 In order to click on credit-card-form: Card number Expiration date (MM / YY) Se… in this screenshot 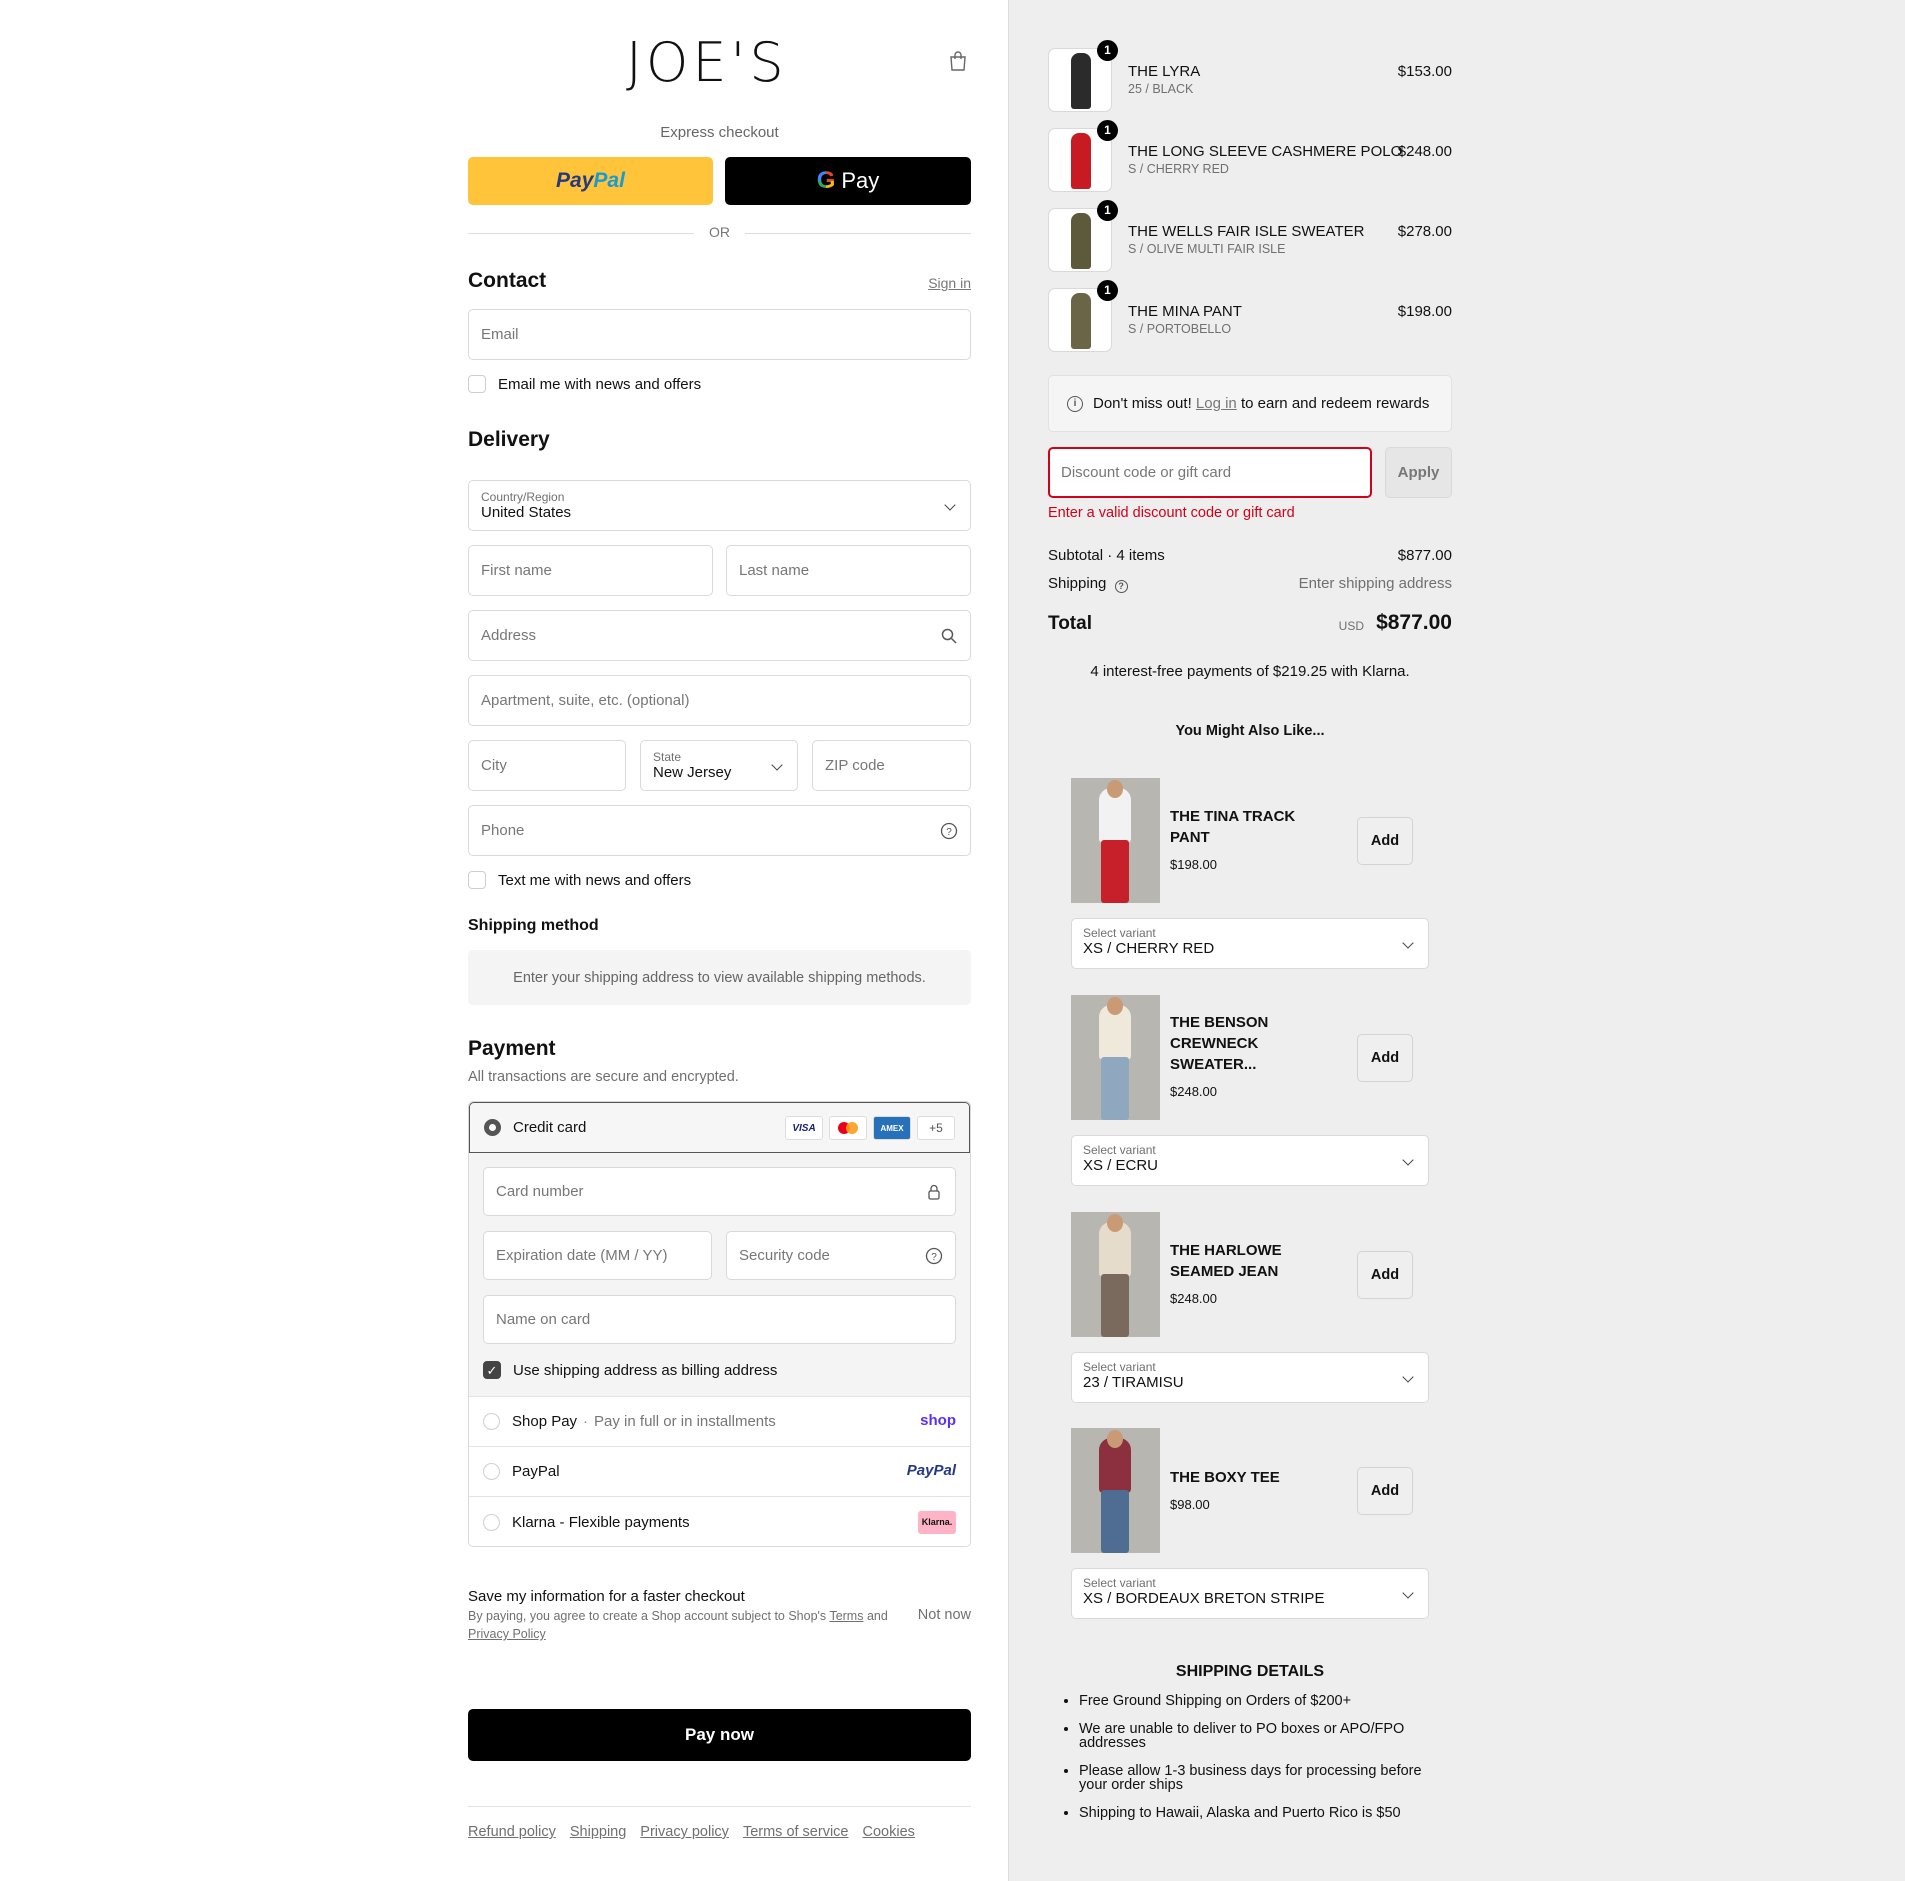, I will do `click(719, 1274)`.